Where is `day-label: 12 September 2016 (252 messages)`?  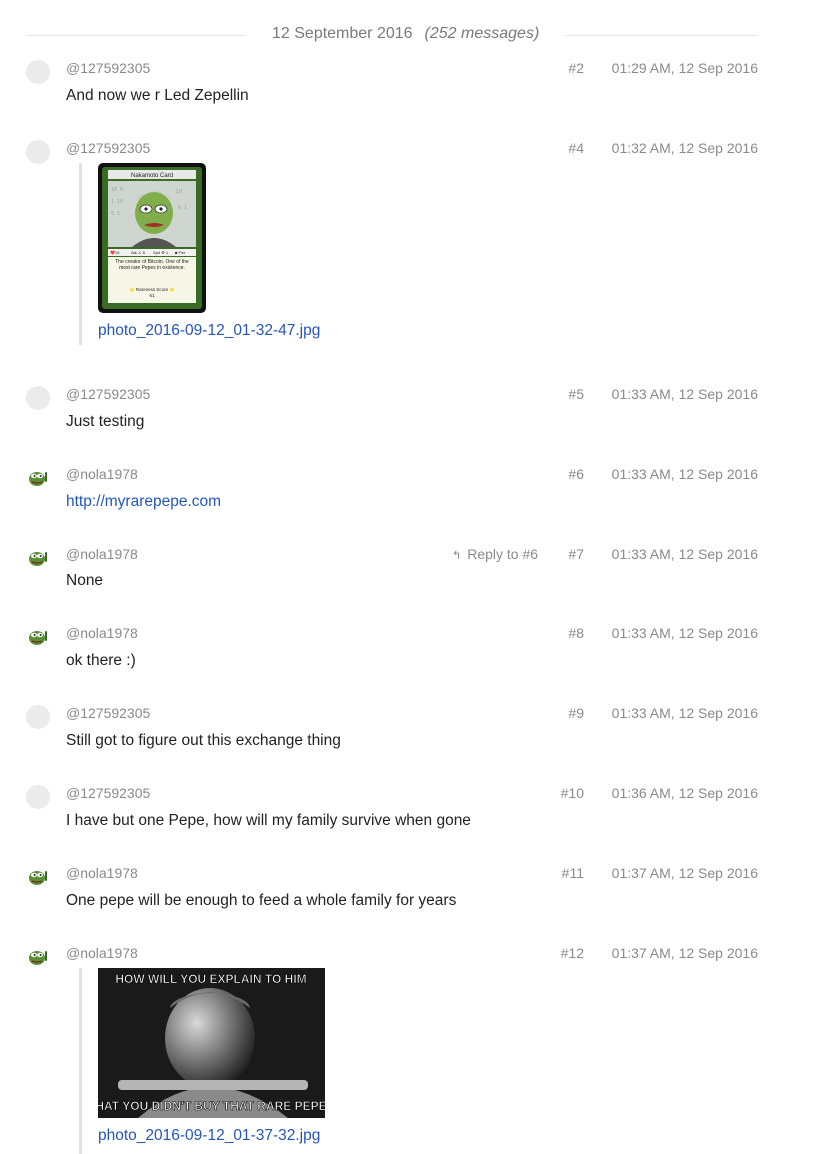
day-label: 12 September 2016 (252 messages) is located at coordinates (406, 34).